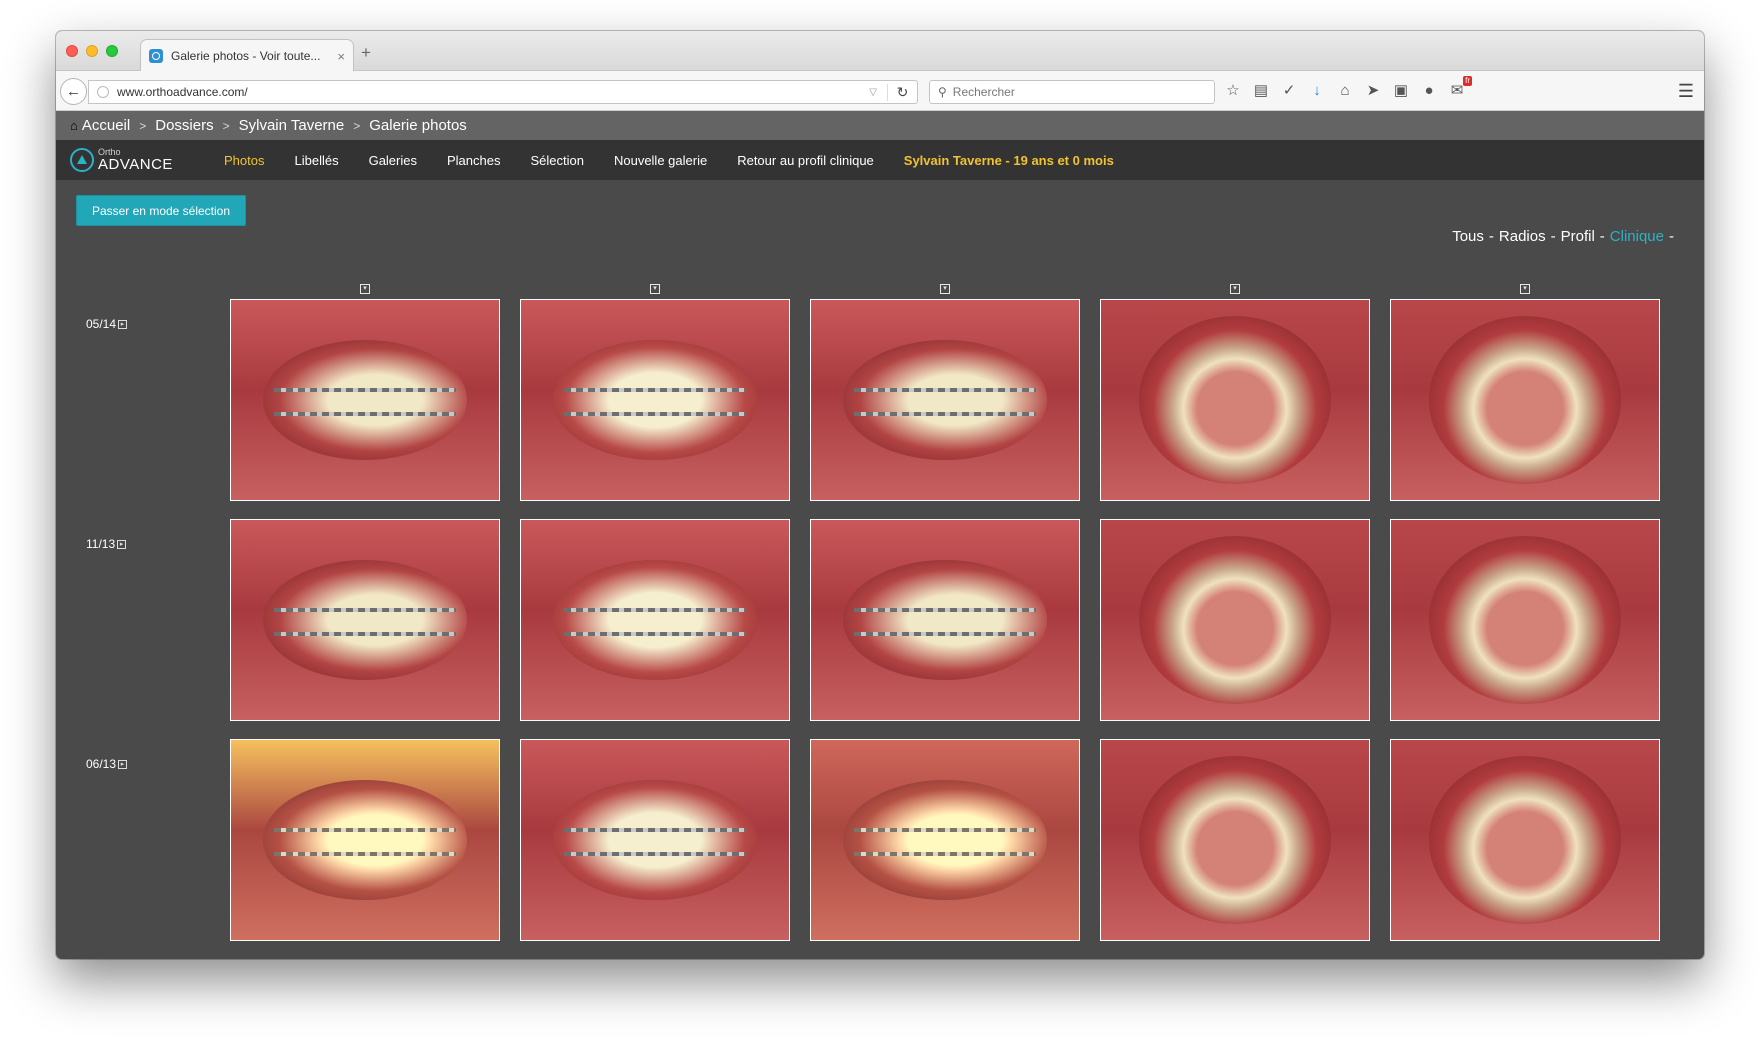 This screenshot has width=1759, height=1040. Describe the element at coordinates (805, 160) in the screenshot. I see `nav-item-retour-profil: Retour au profil clinique` at that location.